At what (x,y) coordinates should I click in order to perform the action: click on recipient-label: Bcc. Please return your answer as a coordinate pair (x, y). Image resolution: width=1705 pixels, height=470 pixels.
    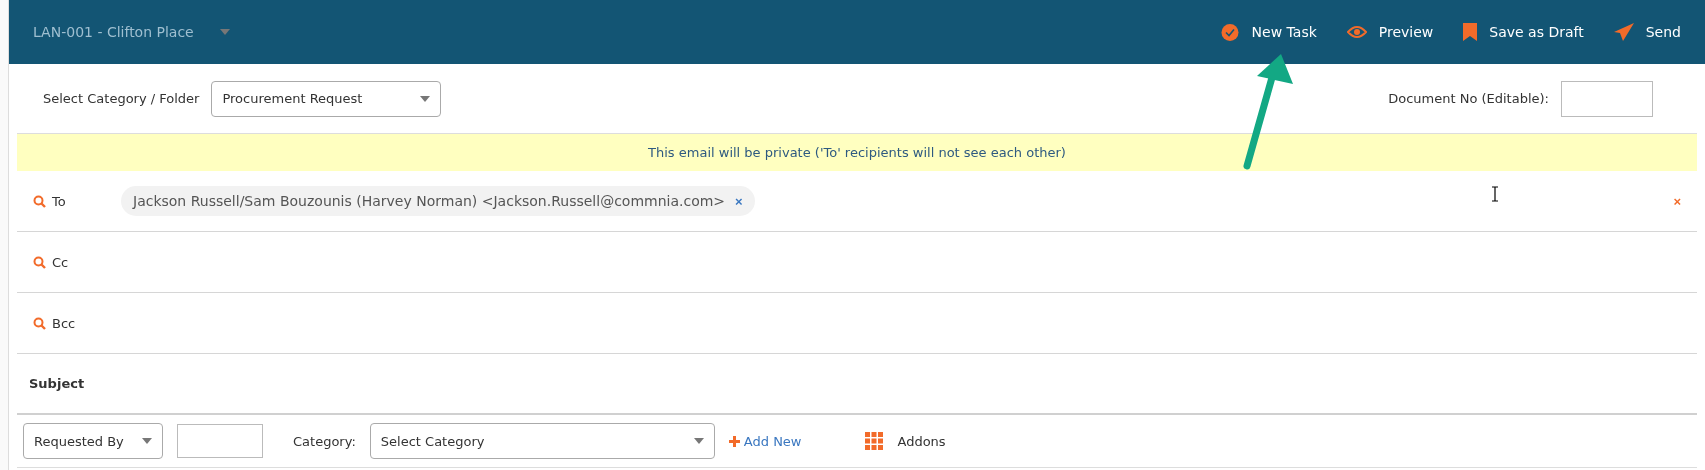
    Looking at the image, I should click on (64, 323).